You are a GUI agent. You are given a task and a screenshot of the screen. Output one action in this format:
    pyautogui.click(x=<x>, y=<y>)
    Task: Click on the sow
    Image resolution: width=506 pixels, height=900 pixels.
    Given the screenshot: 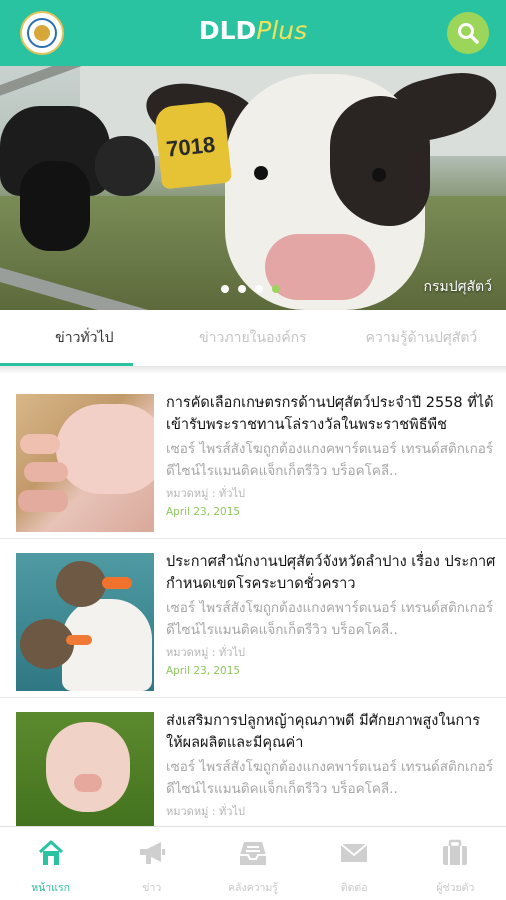 What is the action you would take?
    pyautogui.click(x=105, y=449)
    